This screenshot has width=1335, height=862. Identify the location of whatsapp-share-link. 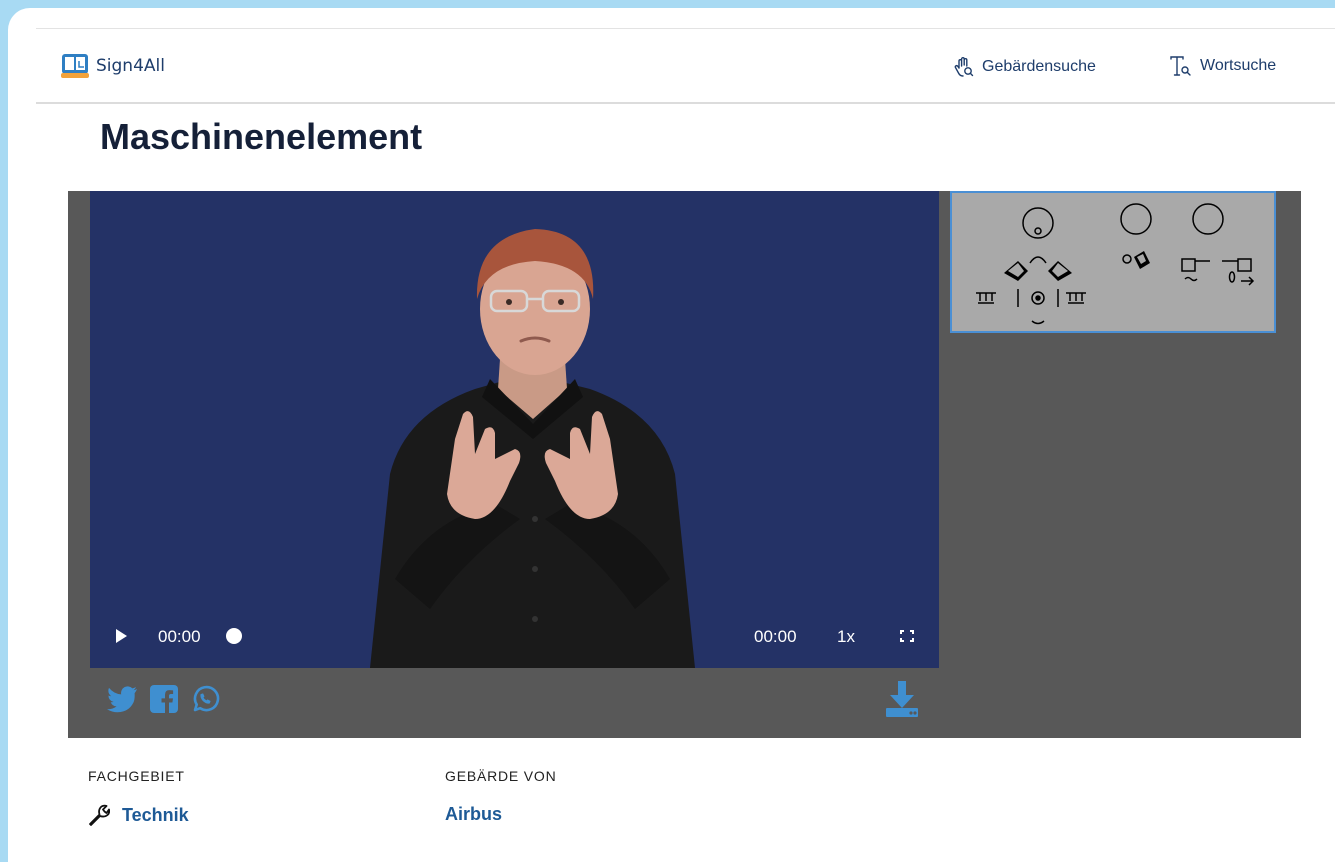
(205, 701).